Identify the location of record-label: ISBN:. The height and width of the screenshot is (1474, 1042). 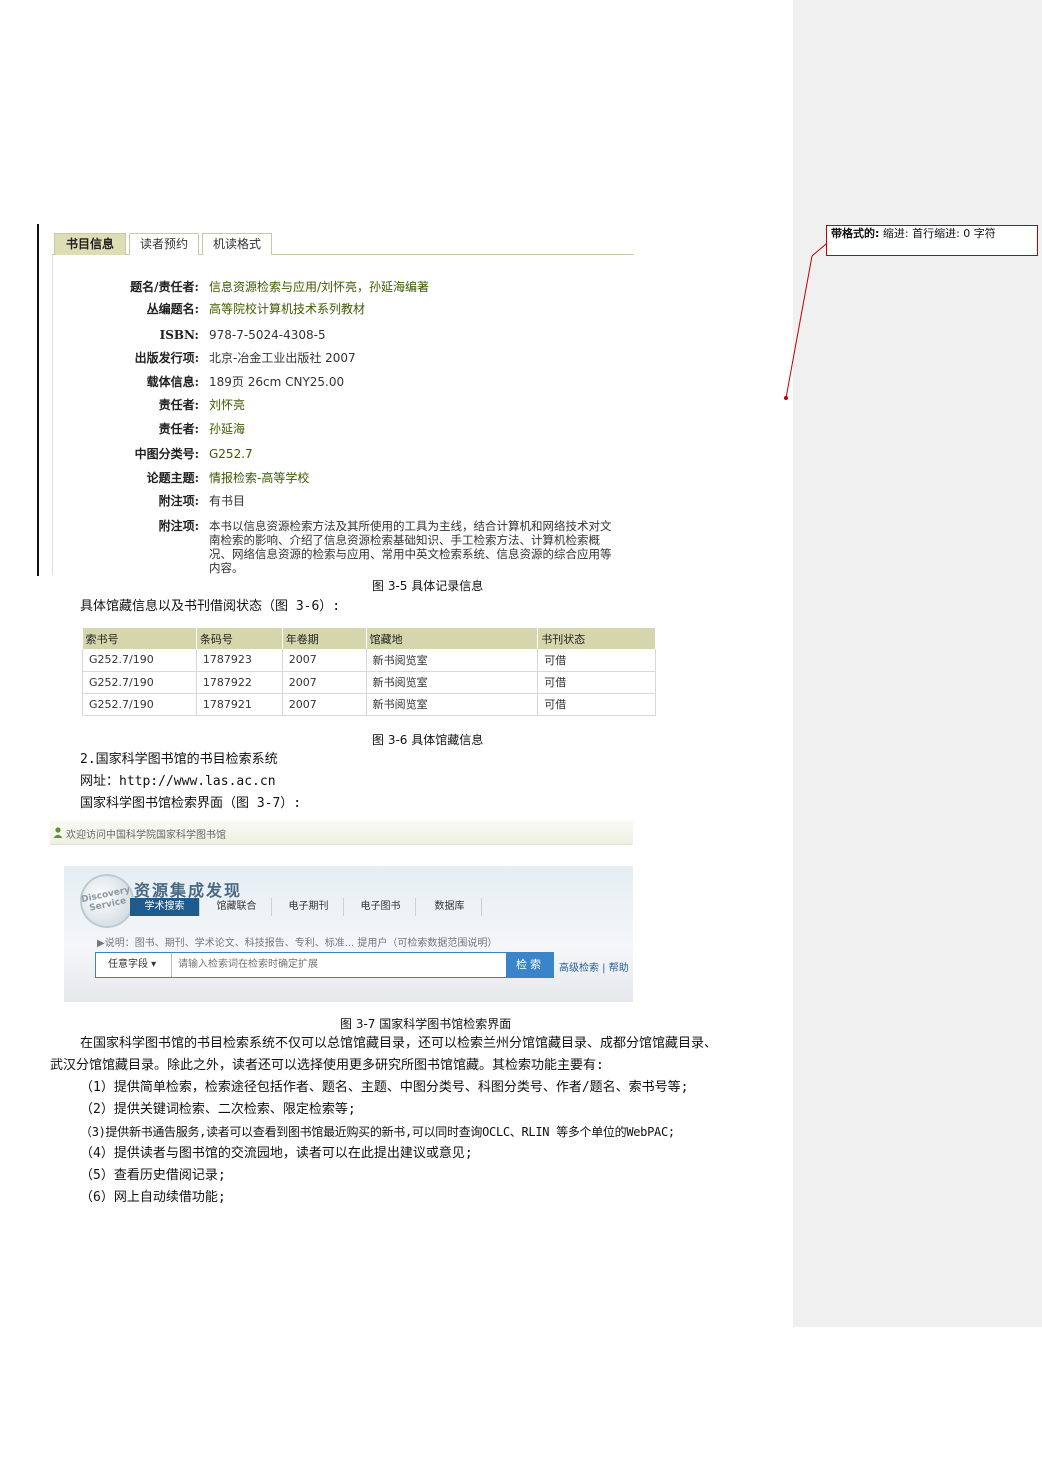
(179, 335).